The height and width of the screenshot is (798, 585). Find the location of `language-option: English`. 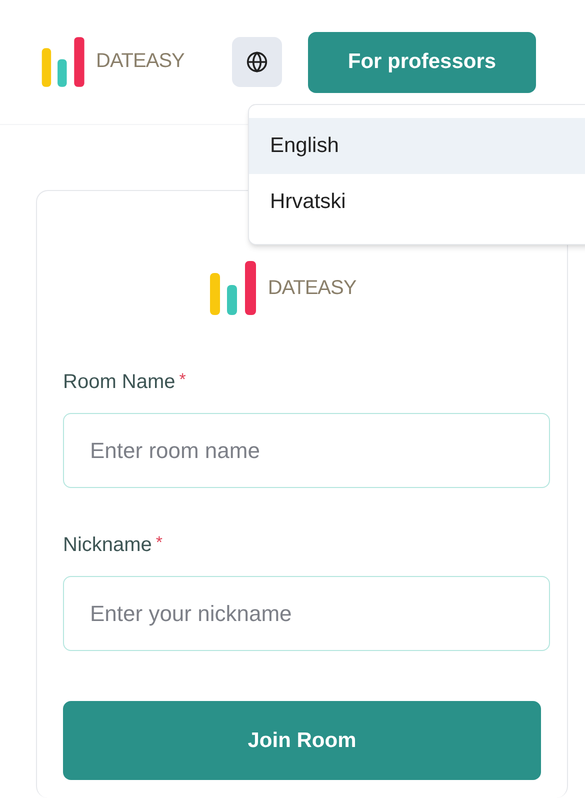

language-option: English is located at coordinates (417, 146).